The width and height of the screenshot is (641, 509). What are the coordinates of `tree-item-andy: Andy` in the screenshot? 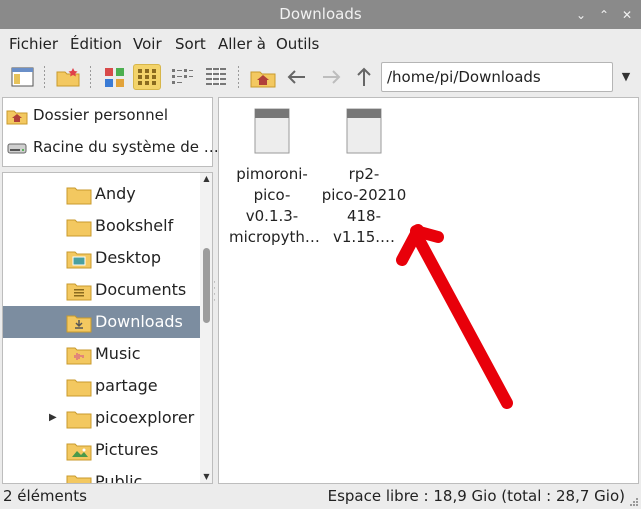 It's located at (101, 194).